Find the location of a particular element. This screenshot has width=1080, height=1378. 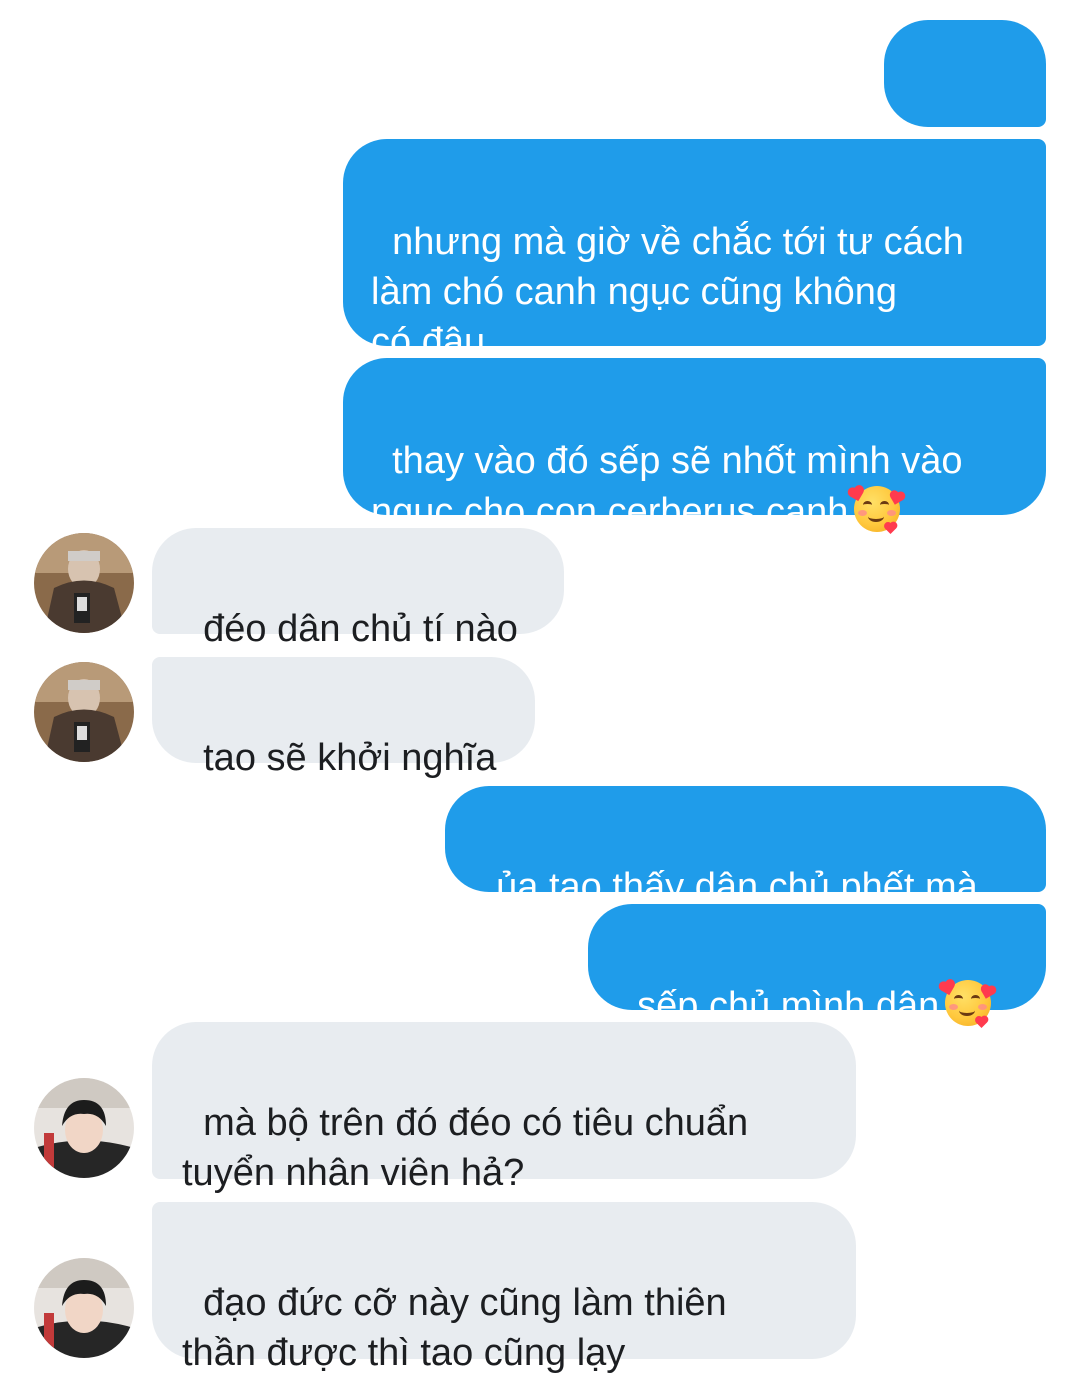

message-bubble-received: đéo dân chủ tí nào is located at coordinates (358, 589).